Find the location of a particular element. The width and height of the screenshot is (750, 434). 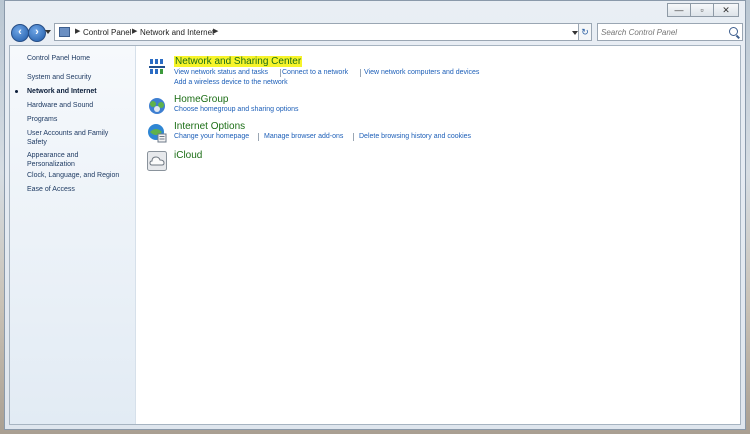

close-button: ✕ is located at coordinates (726, 10).